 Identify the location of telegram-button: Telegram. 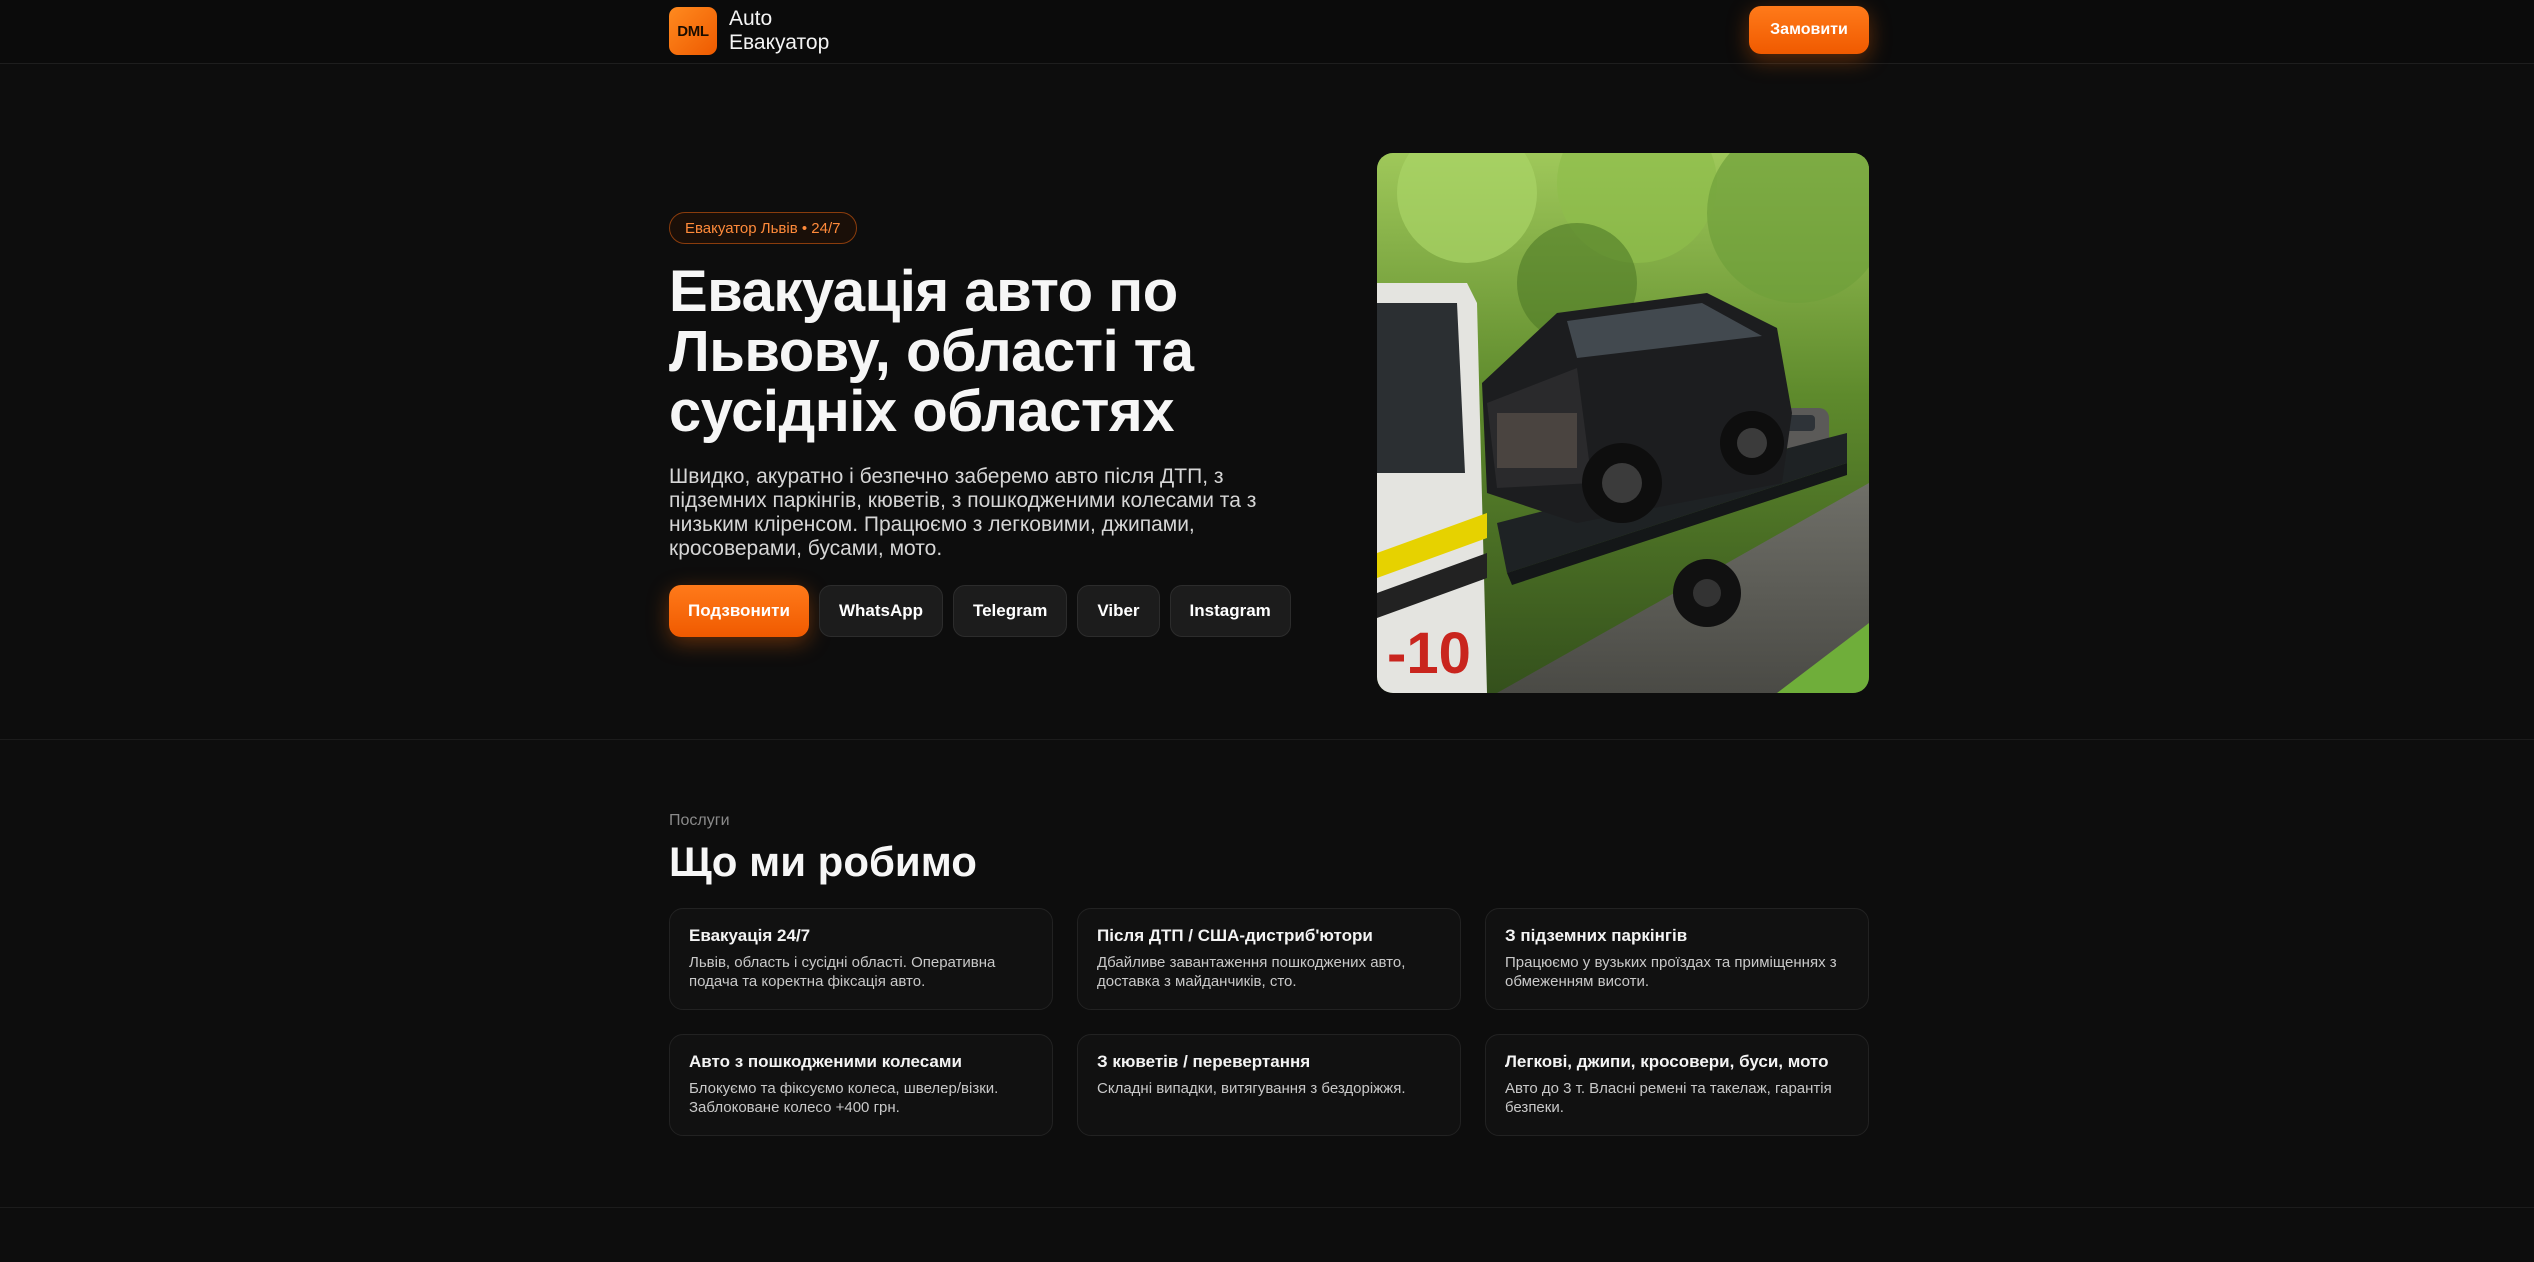
(1010, 611).